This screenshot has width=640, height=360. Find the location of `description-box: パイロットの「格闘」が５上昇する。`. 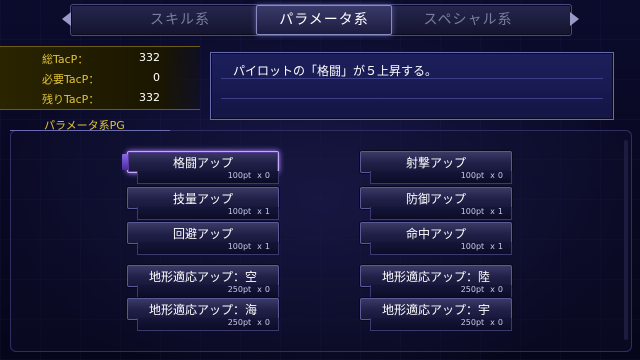

description-box: パイロットの「格闘」が５上昇する。 is located at coordinates (412, 86).